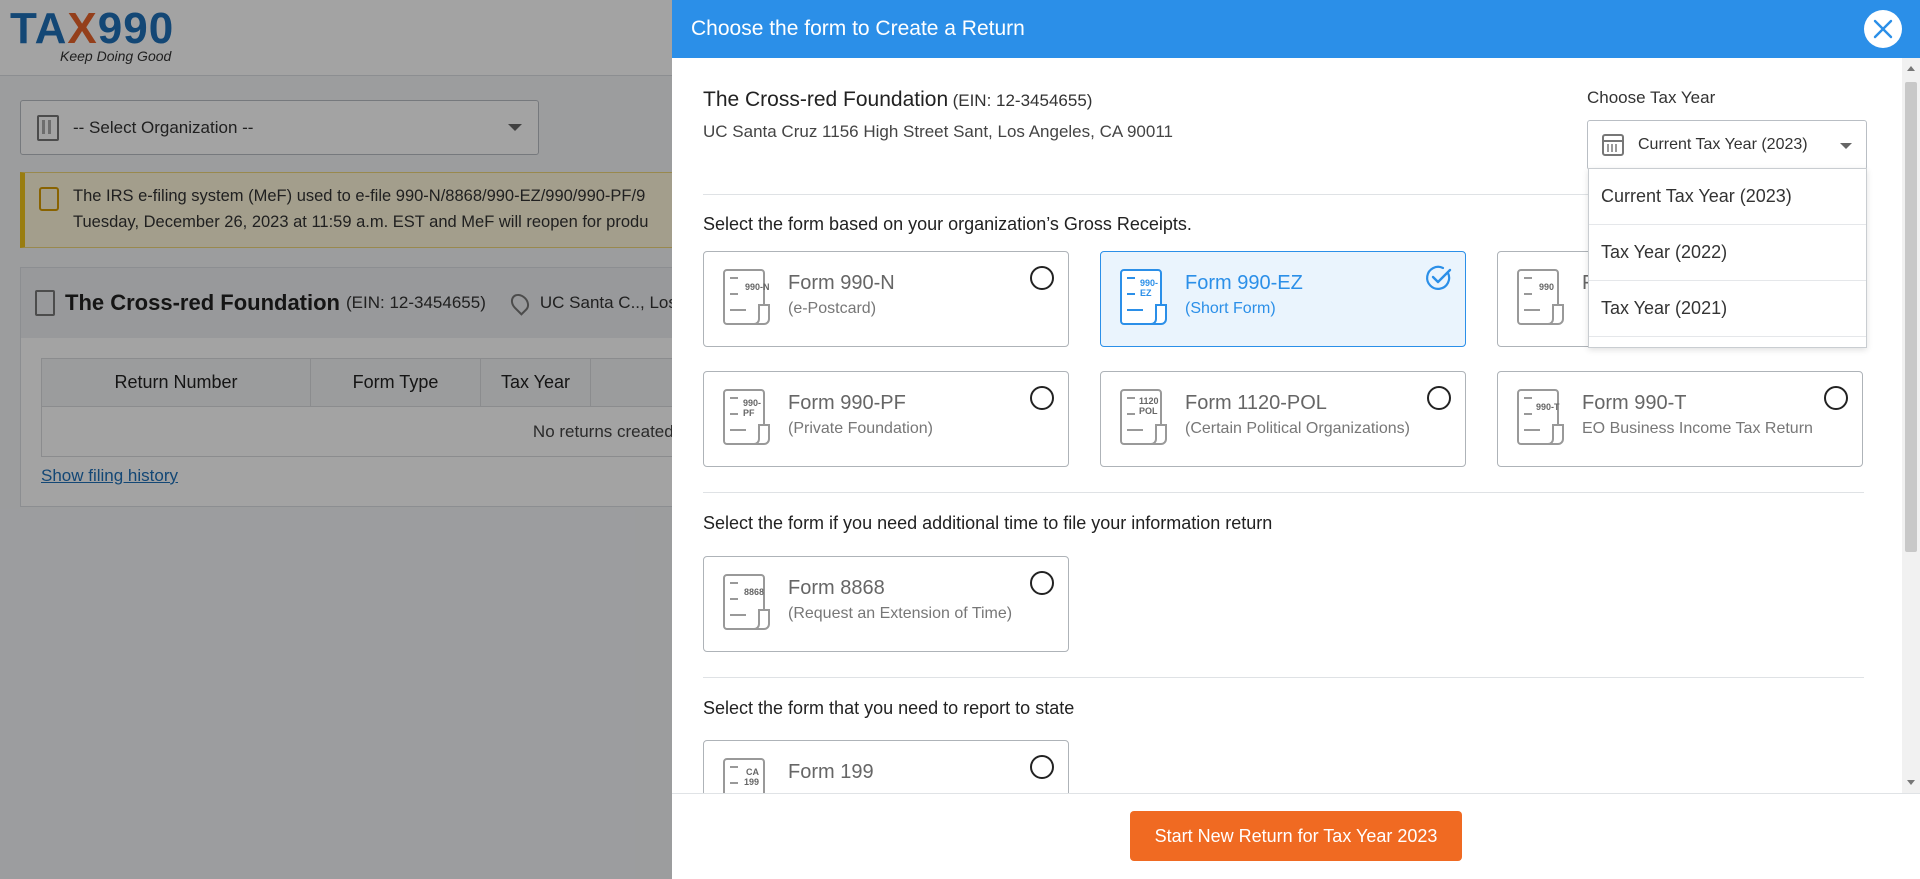  Describe the element at coordinates (1727, 253) in the screenshot. I see `tax-year-option-2022: Tax Year (2022)` at that location.